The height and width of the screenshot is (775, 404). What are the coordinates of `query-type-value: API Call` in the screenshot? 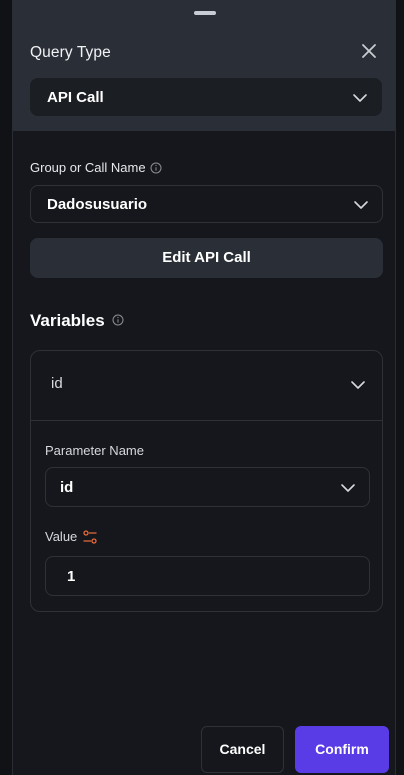 It's located at (75, 97).